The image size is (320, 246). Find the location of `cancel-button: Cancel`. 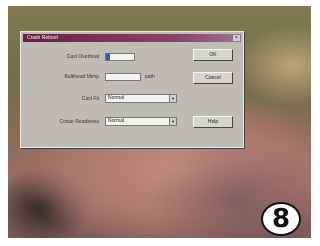

cancel-button: Cancel is located at coordinates (213, 78).